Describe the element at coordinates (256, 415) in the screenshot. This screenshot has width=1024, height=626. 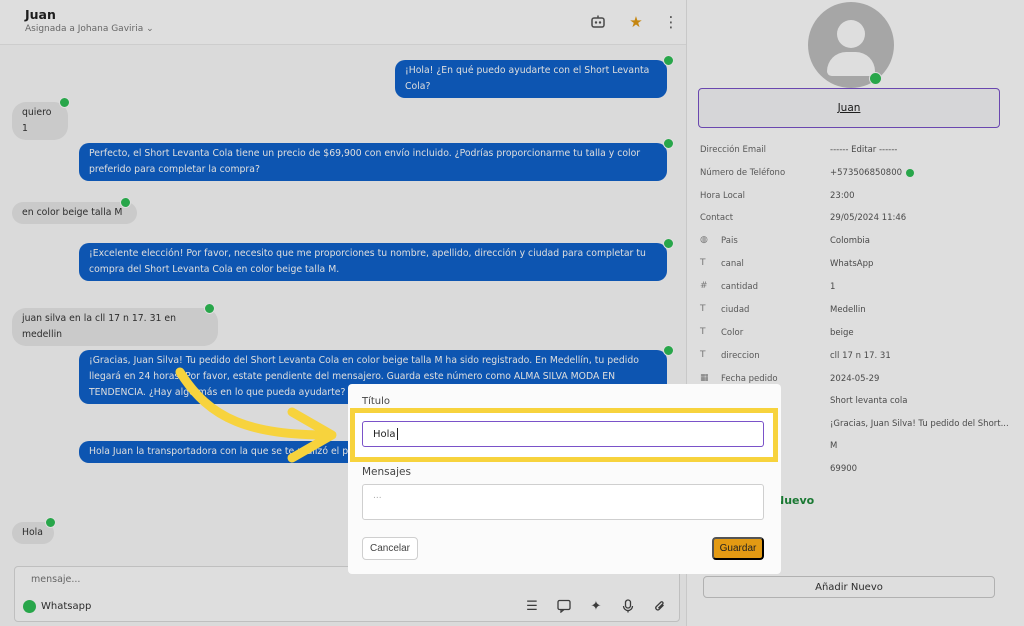
I see `tutorial-arrow` at that location.